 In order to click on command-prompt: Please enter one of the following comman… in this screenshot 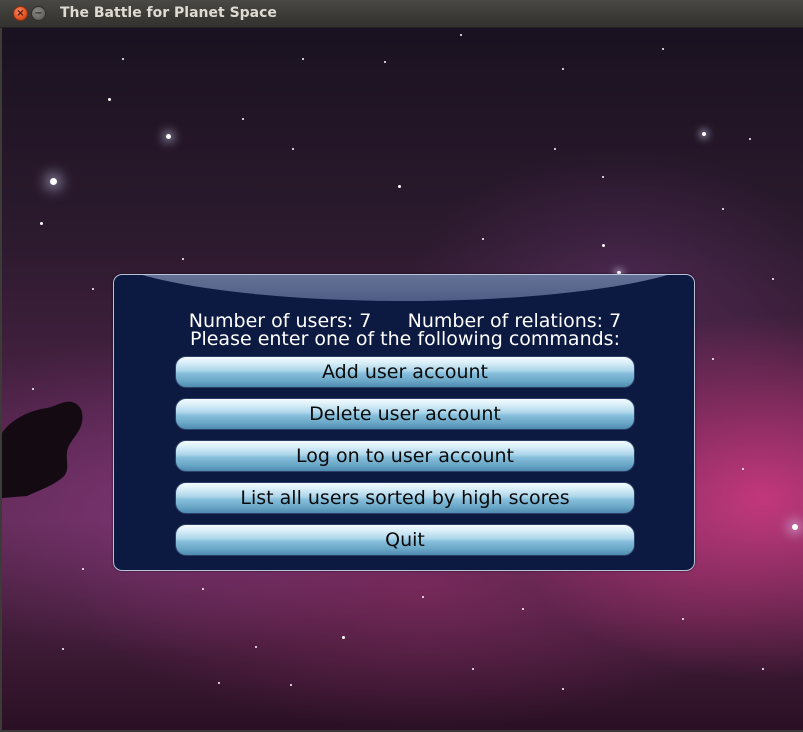, I will do `click(405, 339)`.